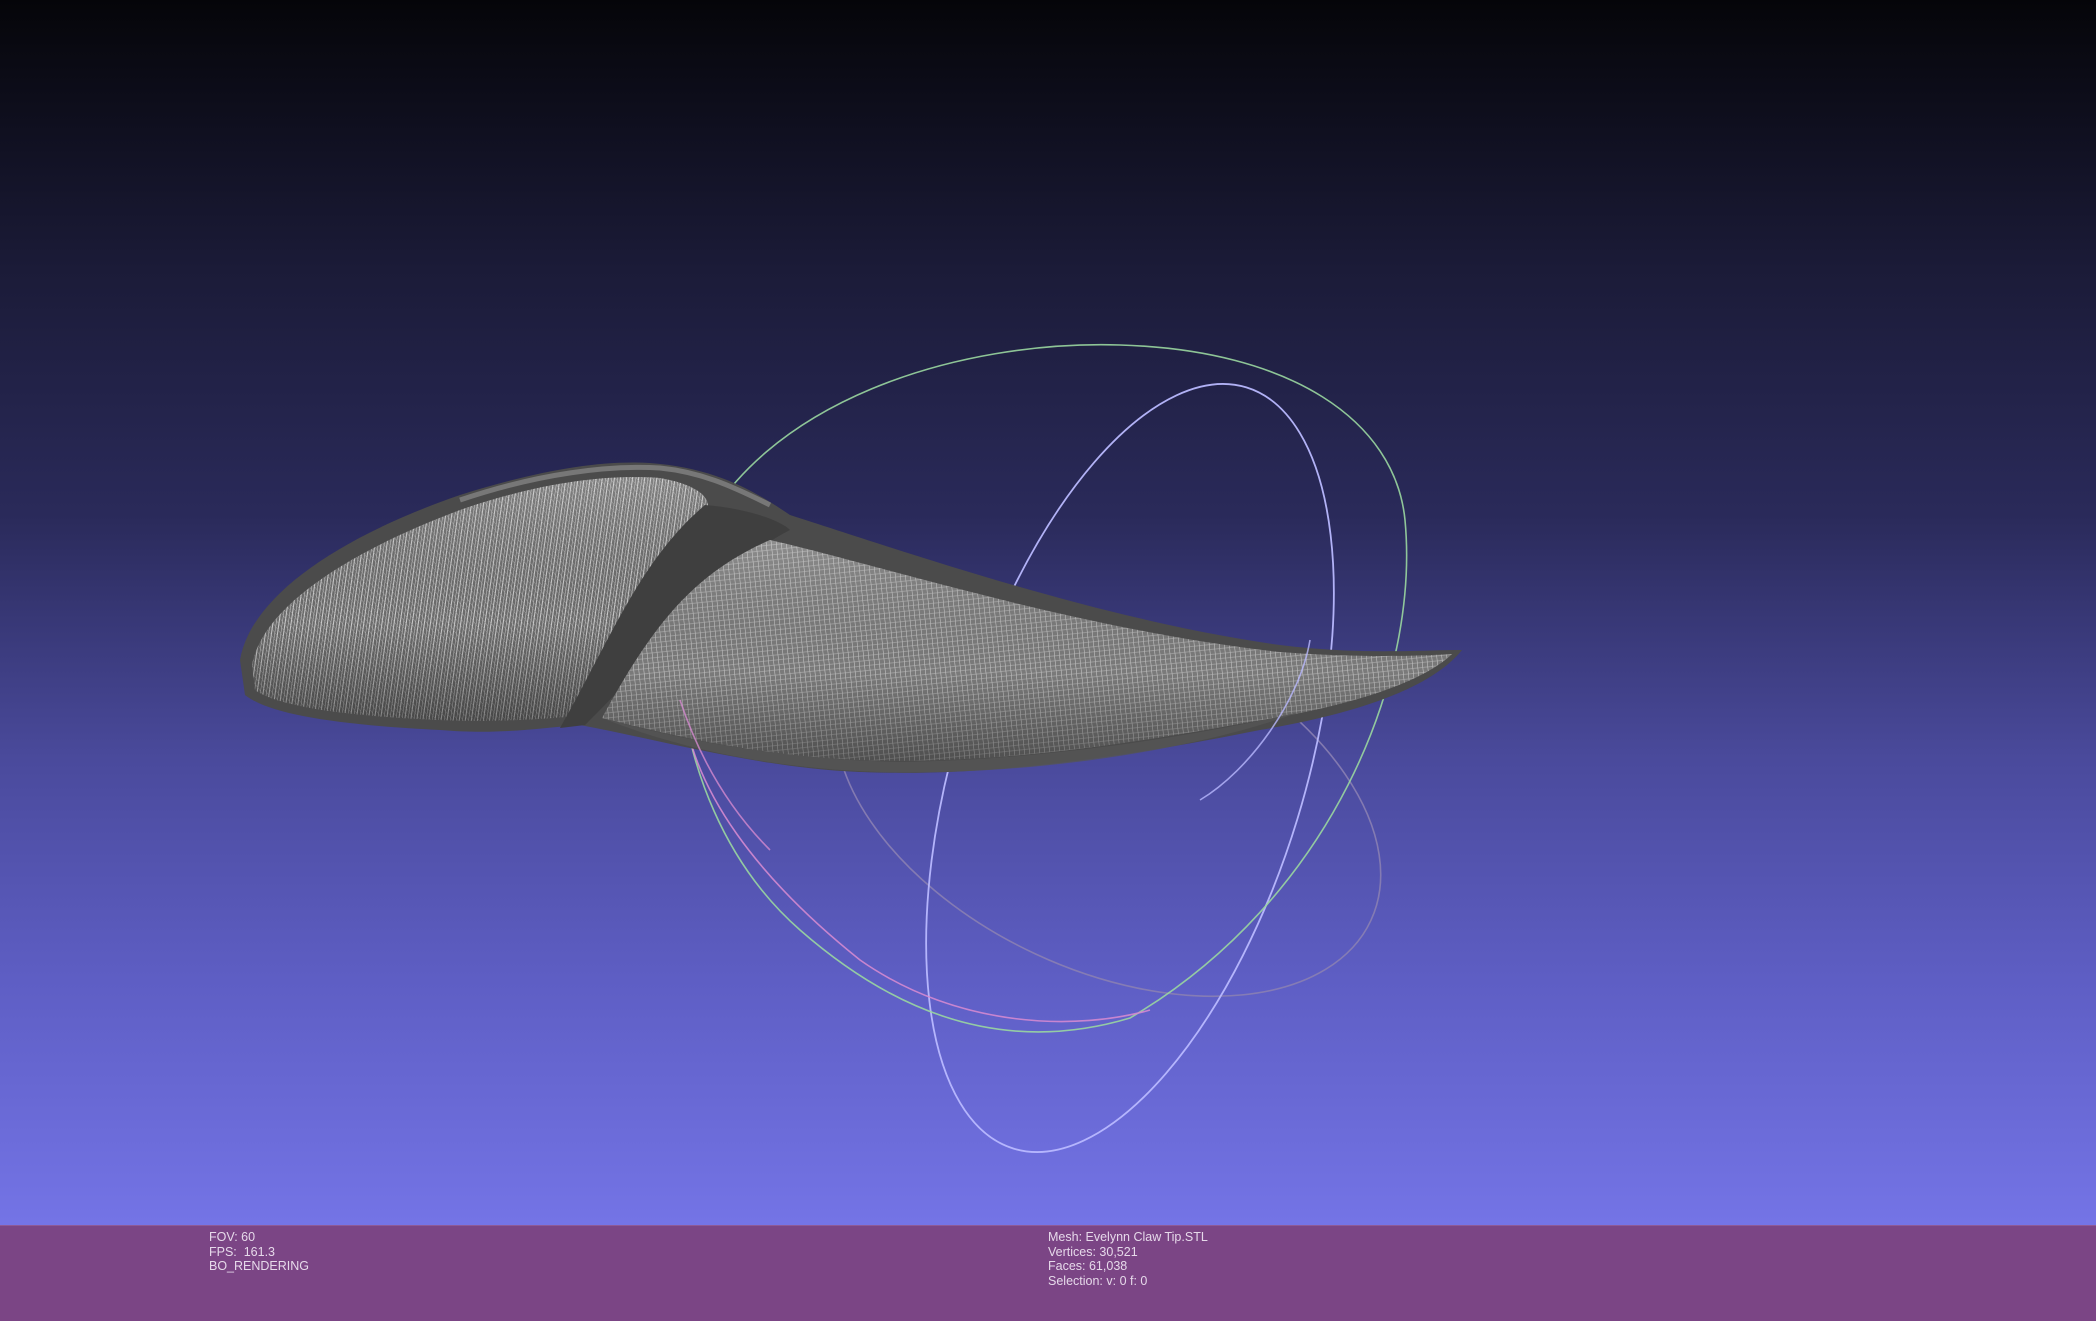  I want to click on render-info: FOV: 60 FPS: 161.3 BO_RENDERING, so click(259, 1252).